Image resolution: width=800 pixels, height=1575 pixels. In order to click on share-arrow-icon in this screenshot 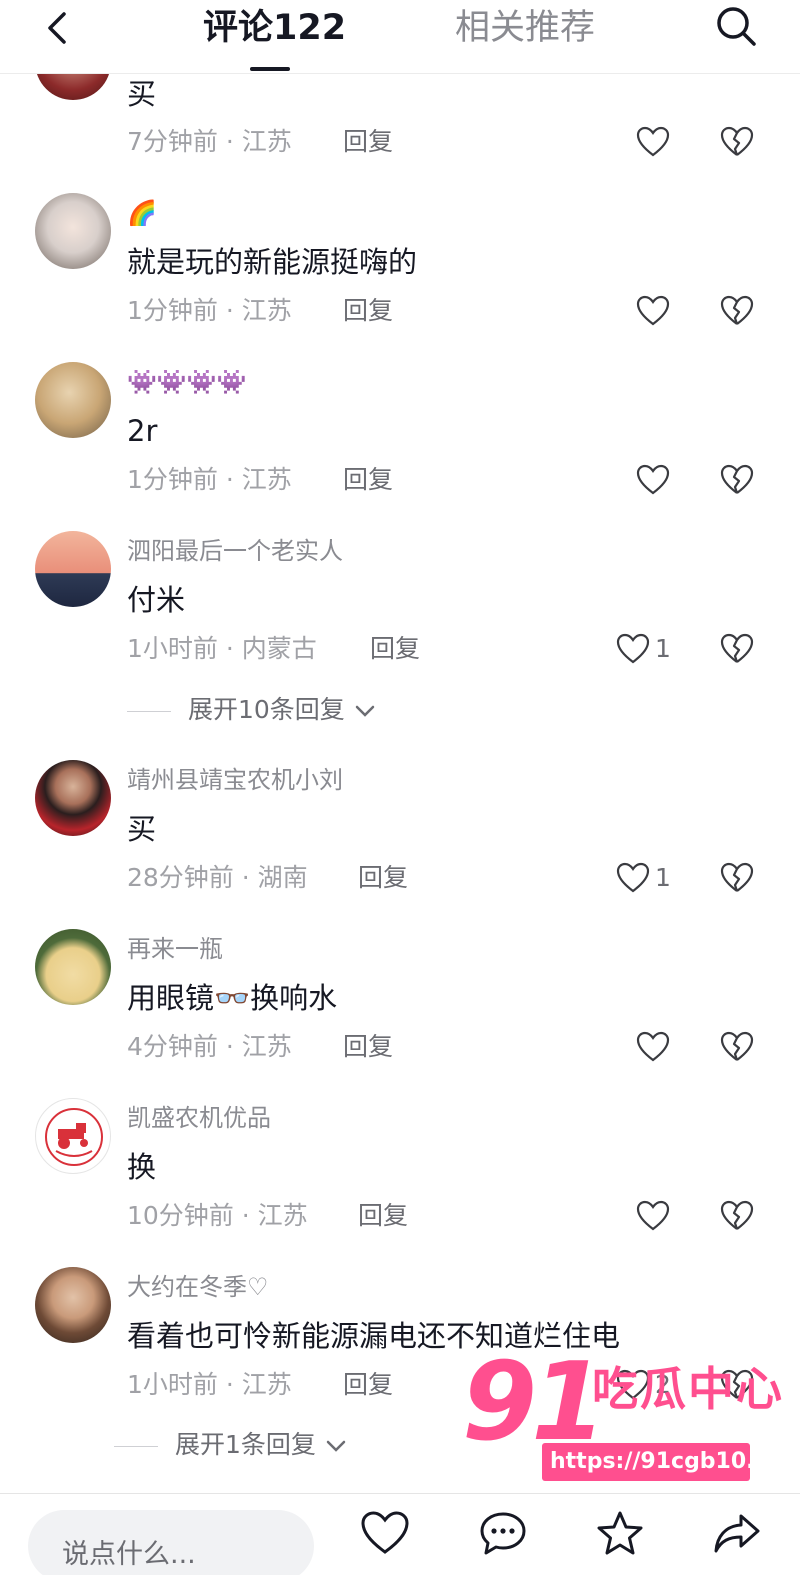, I will do `click(737, 1534)`.